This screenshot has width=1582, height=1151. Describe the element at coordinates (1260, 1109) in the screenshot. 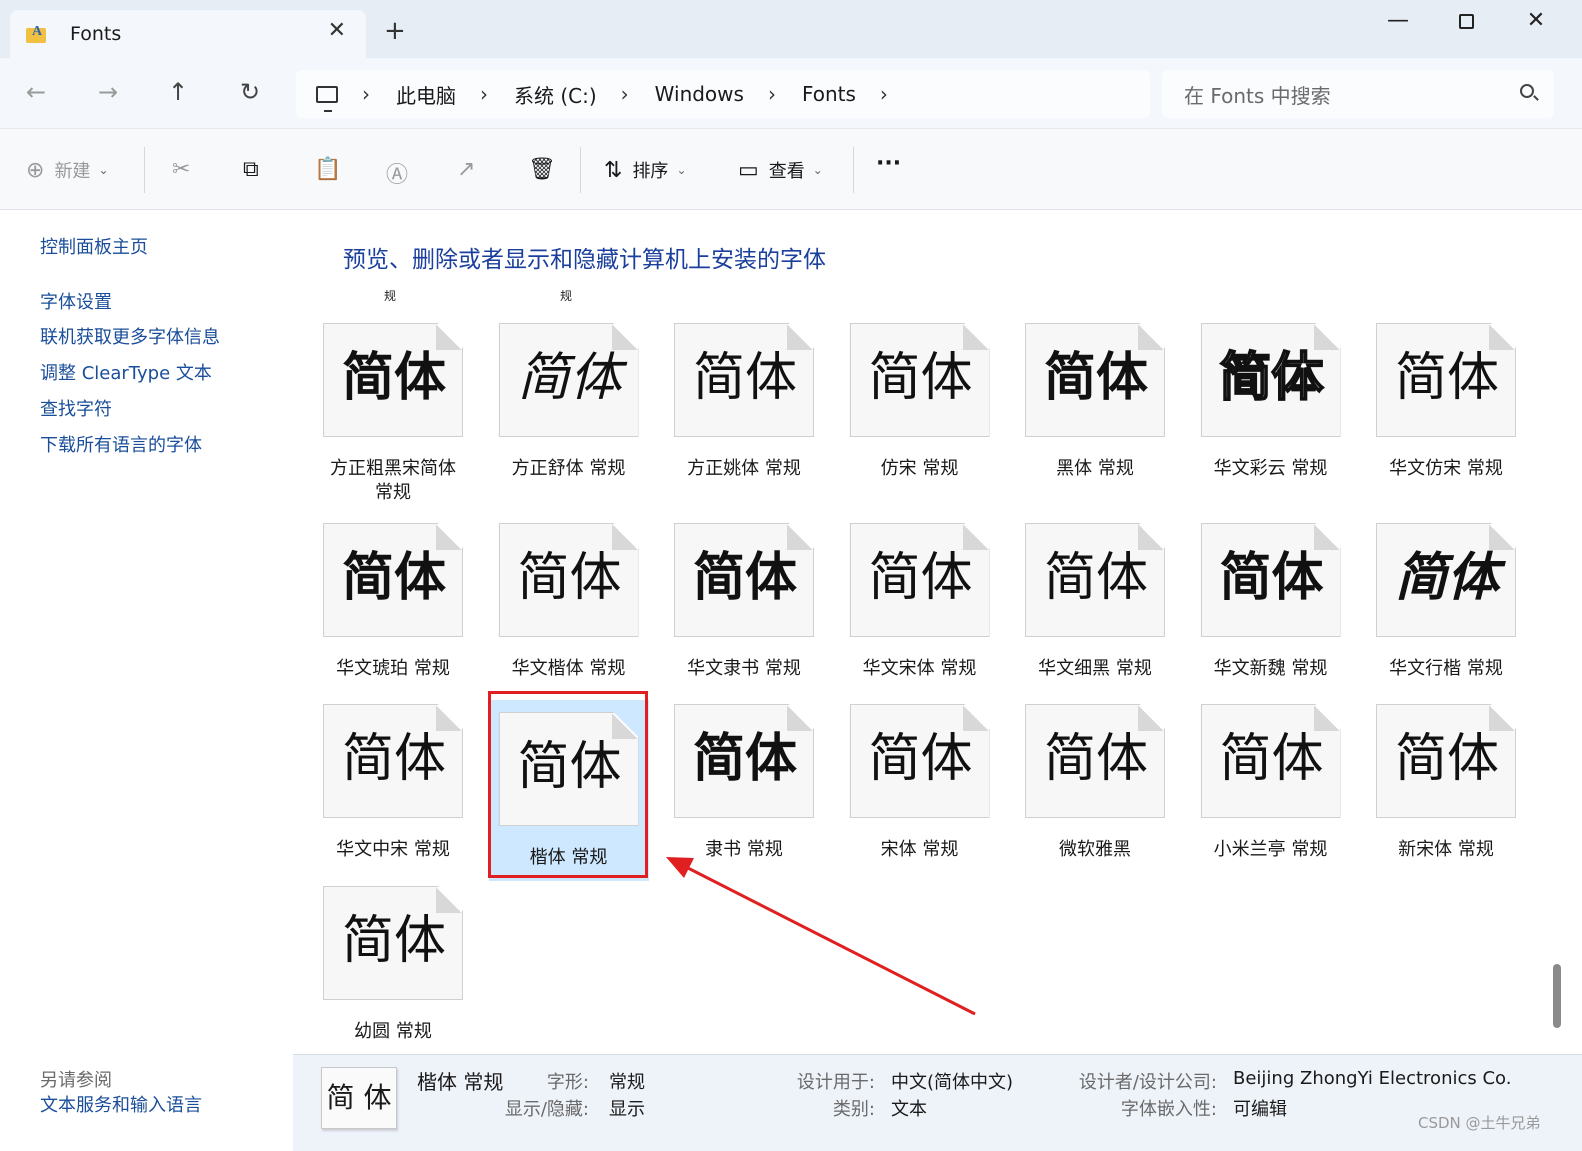

I see `embeddability-value: 可编辑` at that location.